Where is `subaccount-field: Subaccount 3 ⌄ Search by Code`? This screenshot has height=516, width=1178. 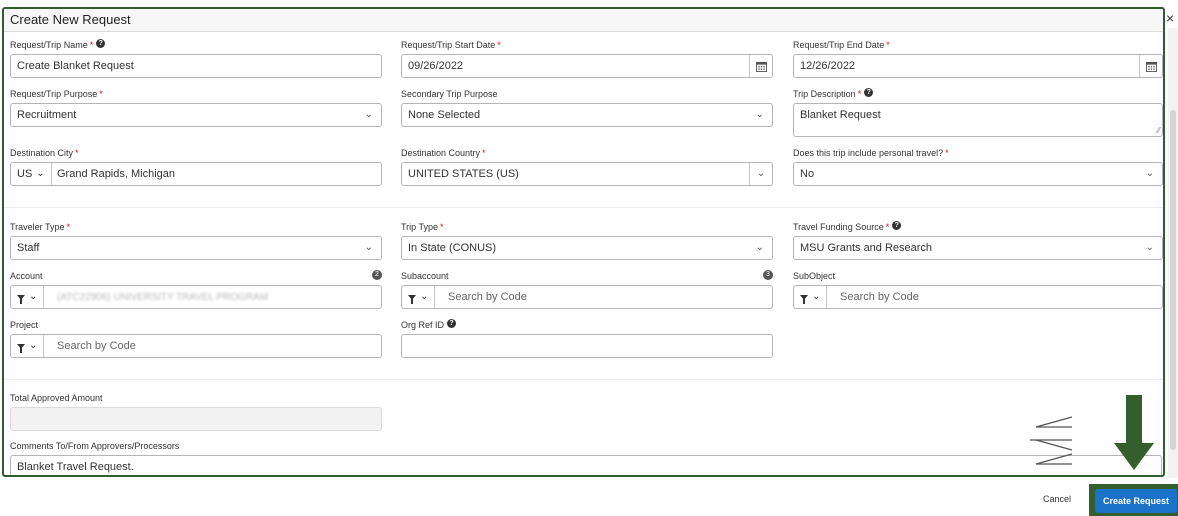
subaccount-field: Subaccount 3 ⌄ Search by Code is located at coordinates (587, 290).